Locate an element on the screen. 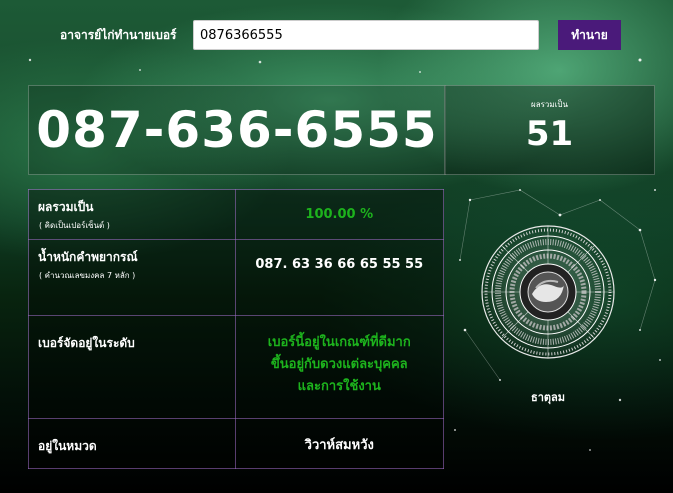 This screenshot has width=673, height=493. row-sub-weight: ( คำนวณเลขมงคล 7 หลัก ) is located at coordinates (87, 275).